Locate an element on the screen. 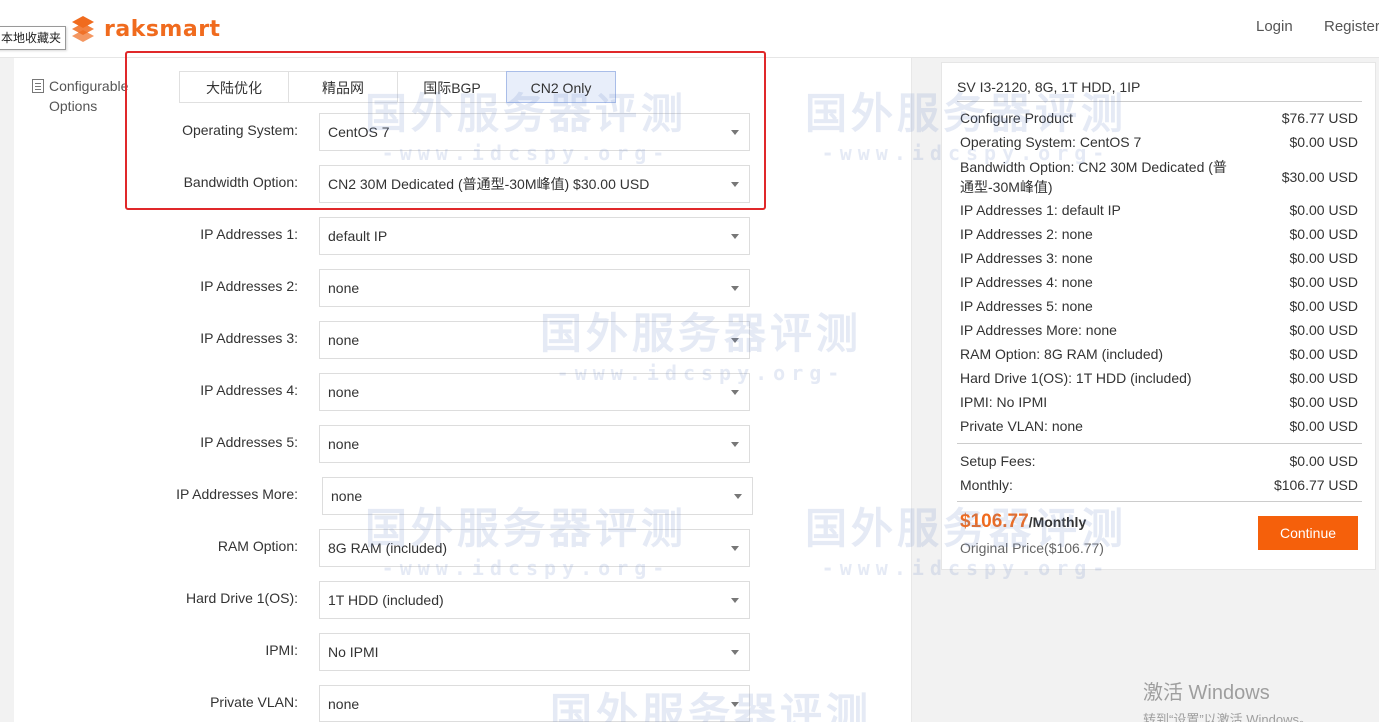  os-value: CentOS 7 is located at coordinates (359, 132).